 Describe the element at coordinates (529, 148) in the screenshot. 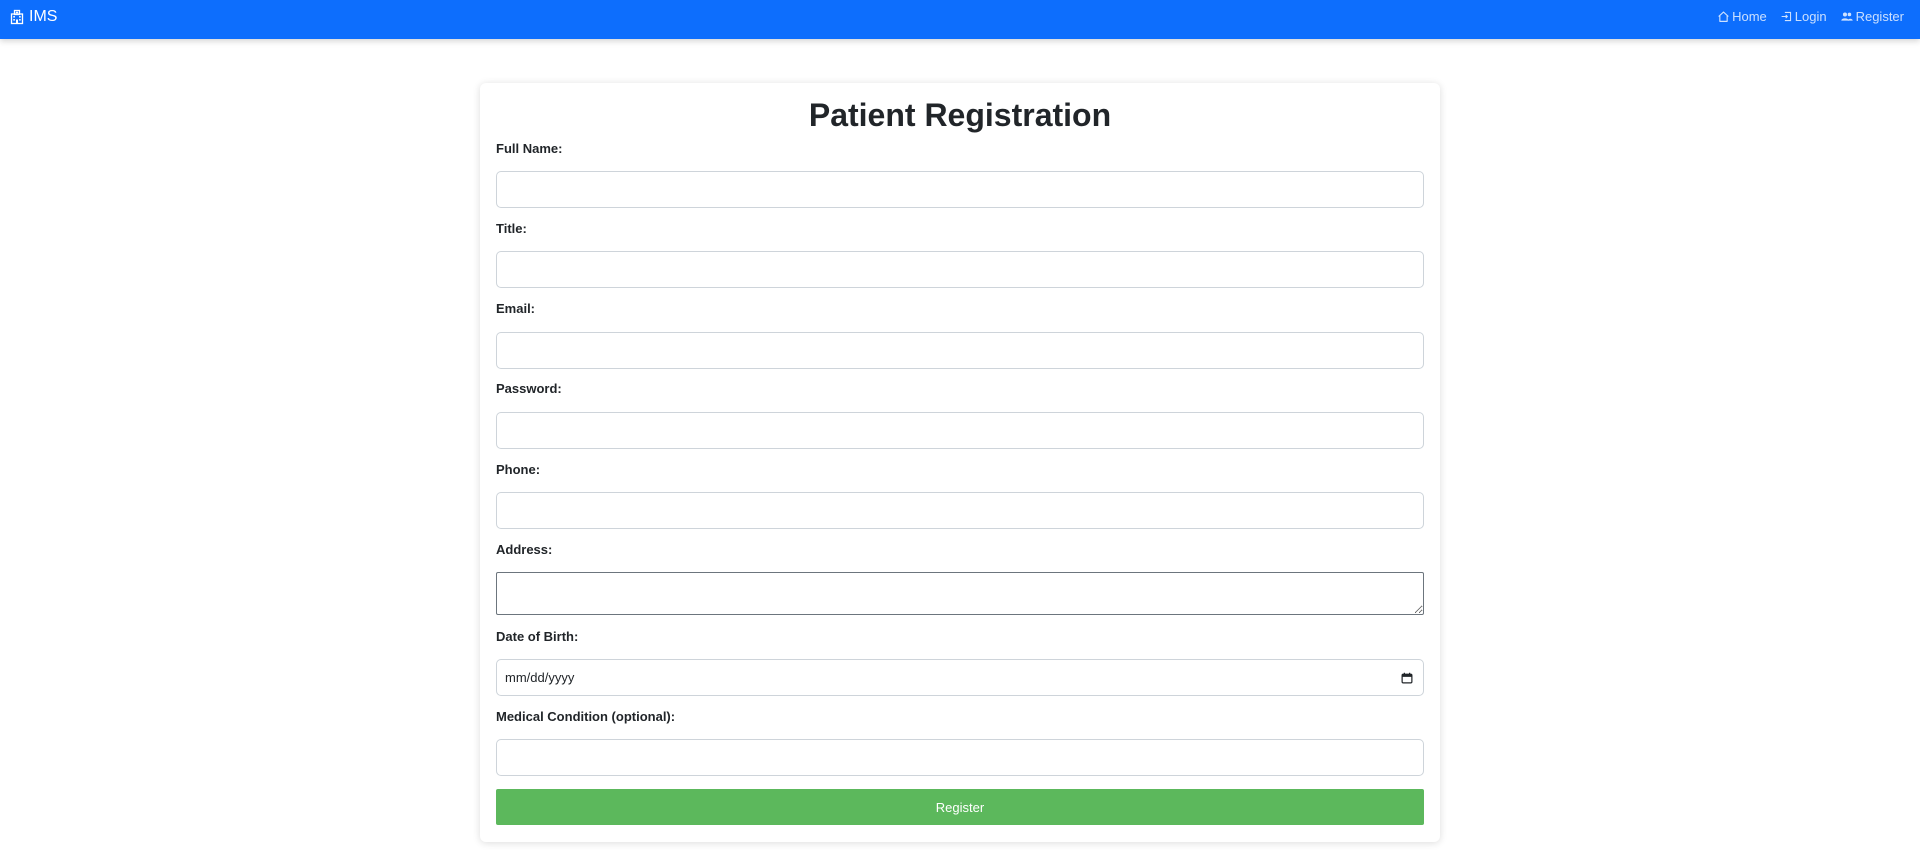

I see `full-name-label: Full Name:` at that location.